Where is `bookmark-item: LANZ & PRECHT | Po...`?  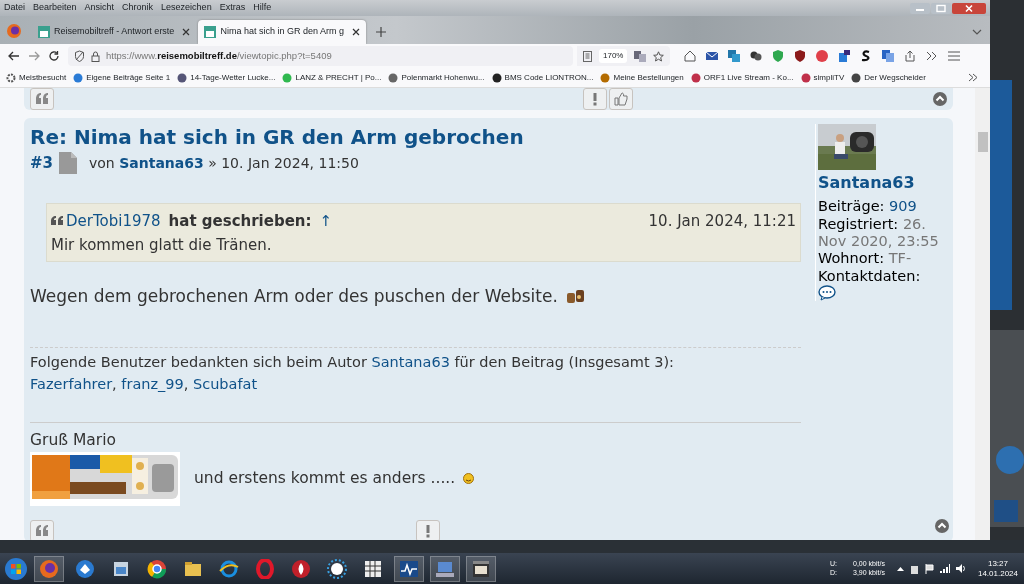
bookmark-item: LANZ & PRECHT | Po... is located at coordinates (332, 77).